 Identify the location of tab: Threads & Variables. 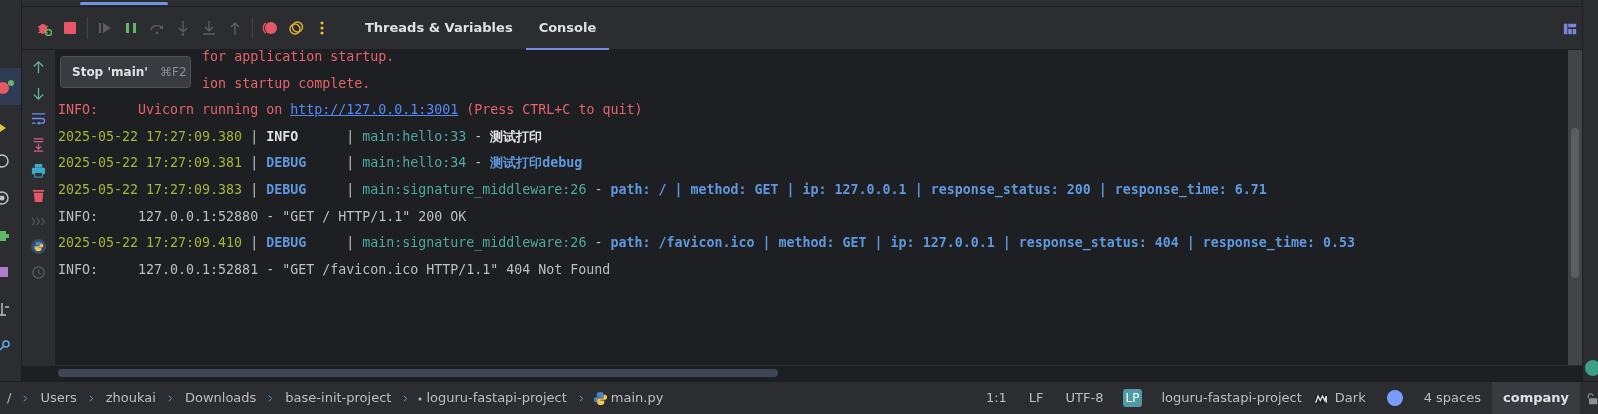
(439, 28).